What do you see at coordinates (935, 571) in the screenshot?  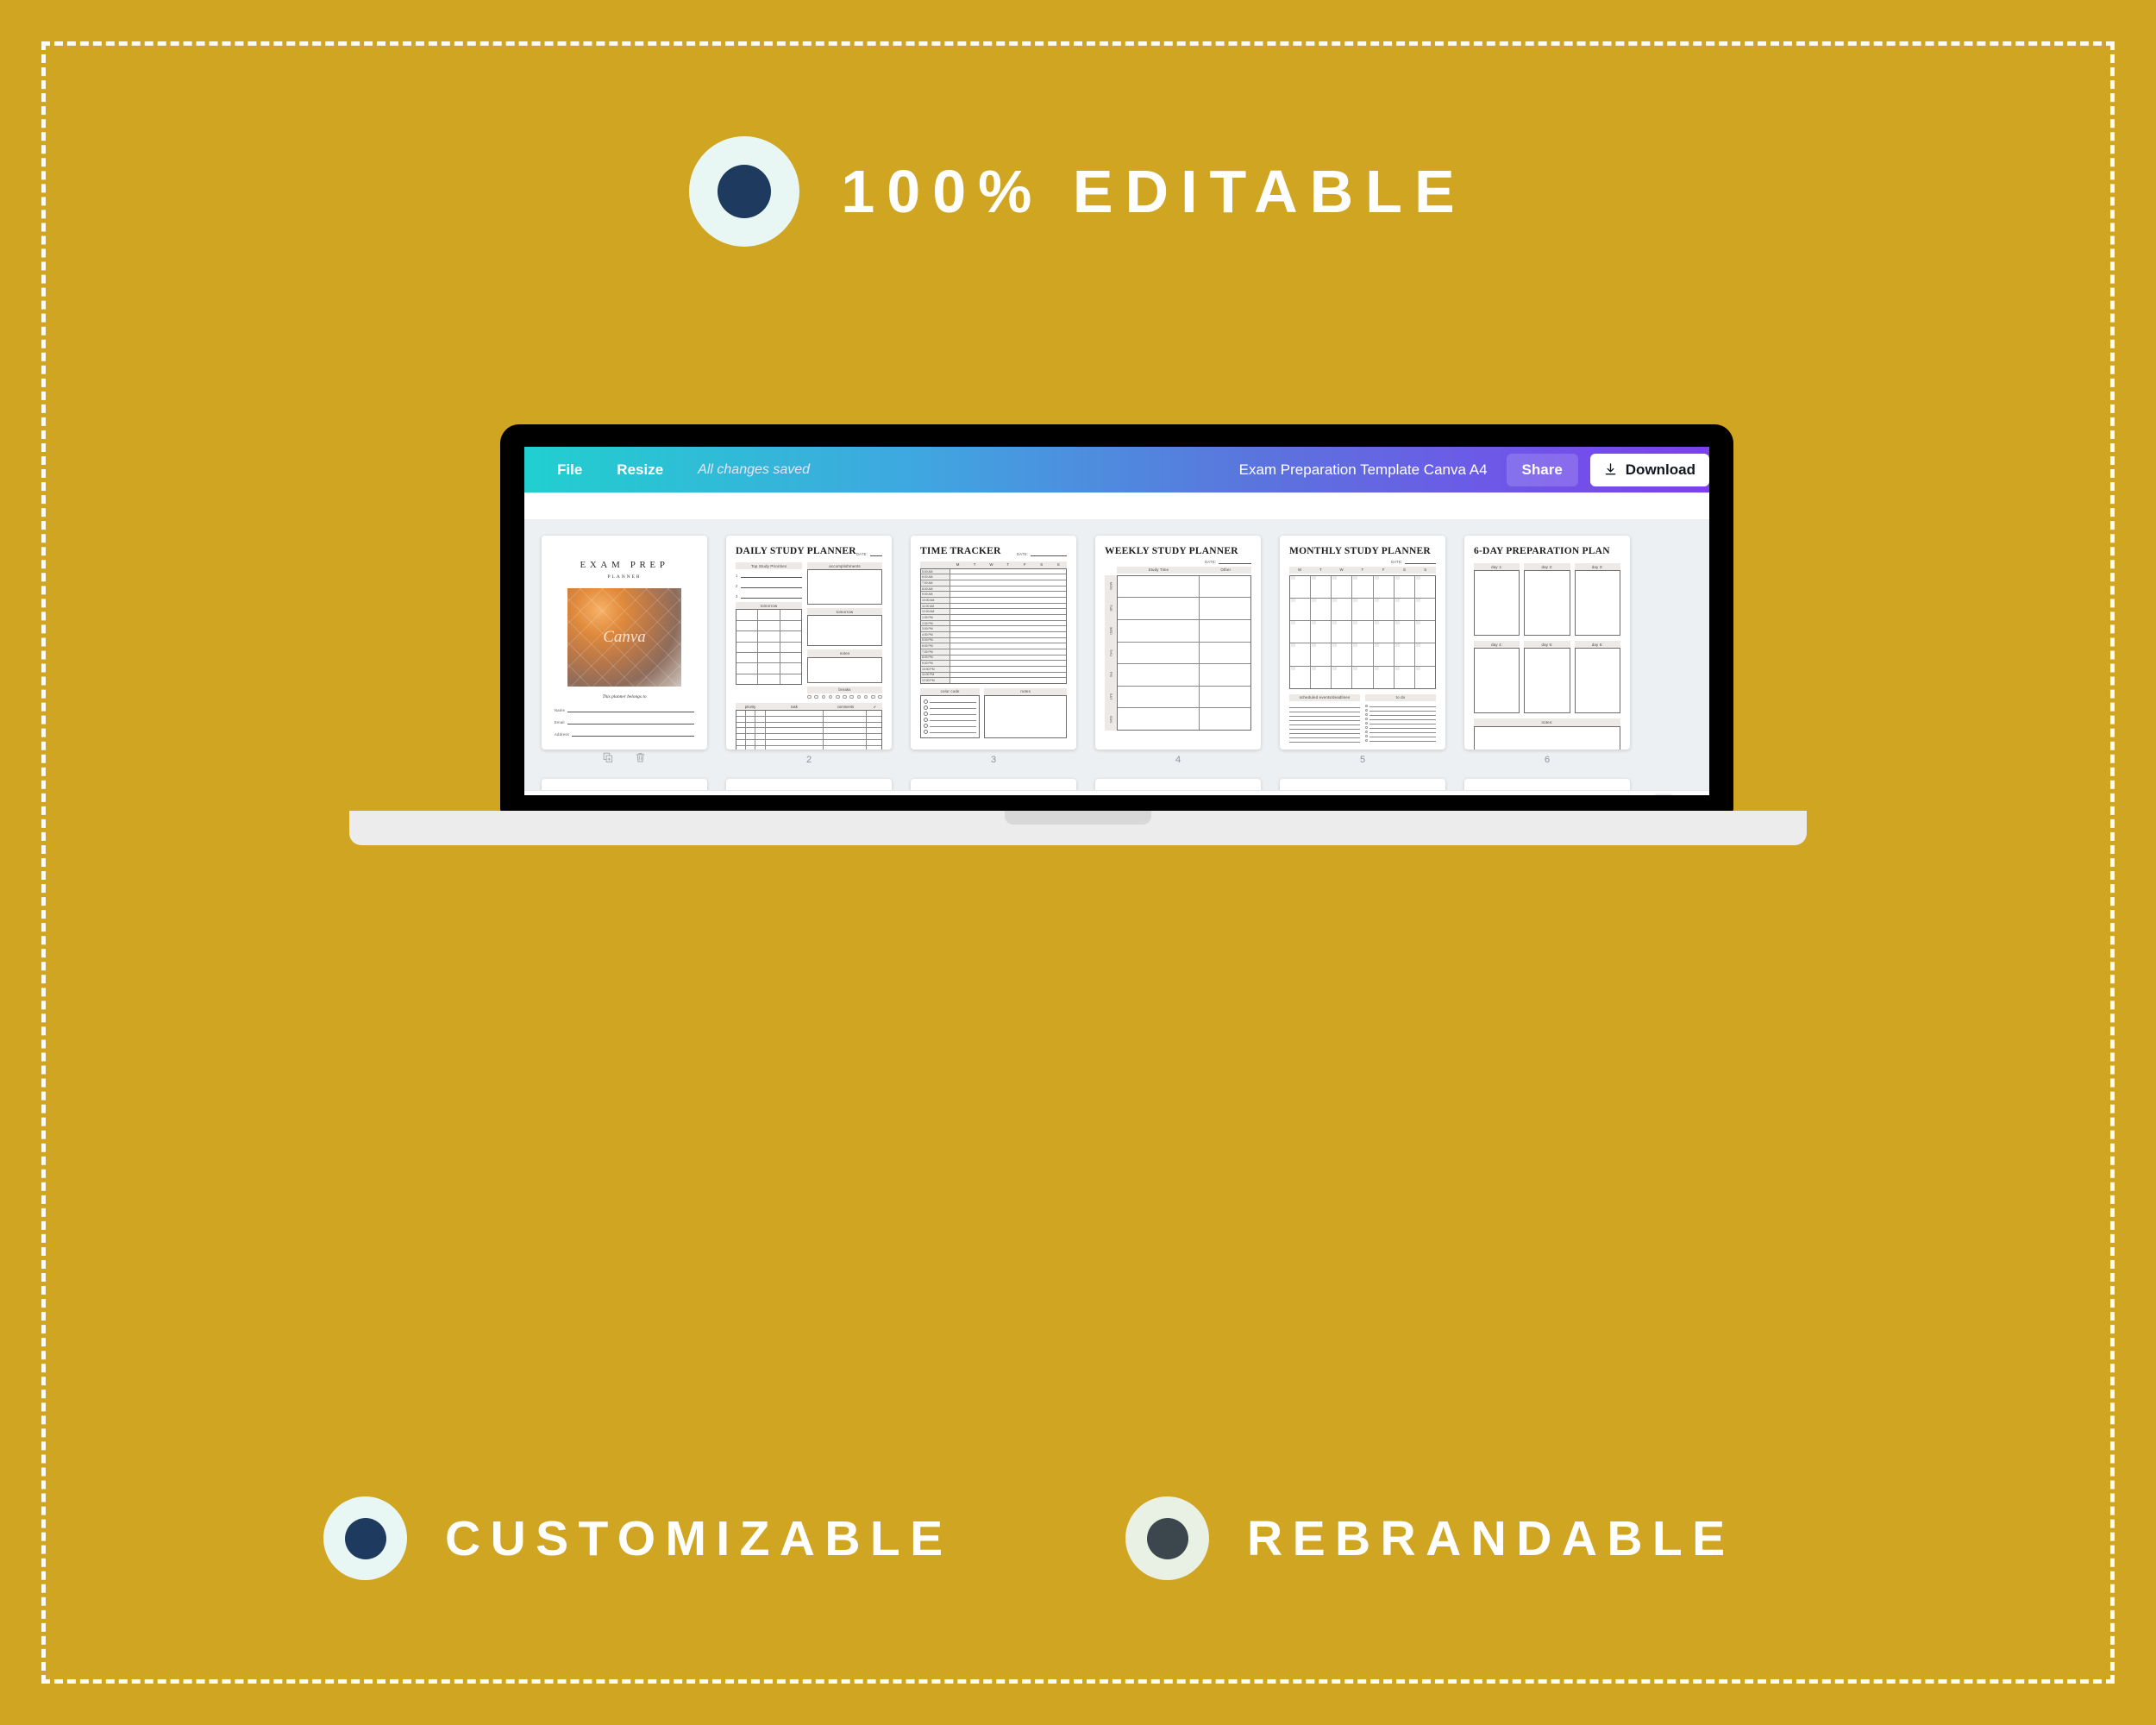 I see `time-row-label: 5:00 AM` at bounding box center [935, 571].